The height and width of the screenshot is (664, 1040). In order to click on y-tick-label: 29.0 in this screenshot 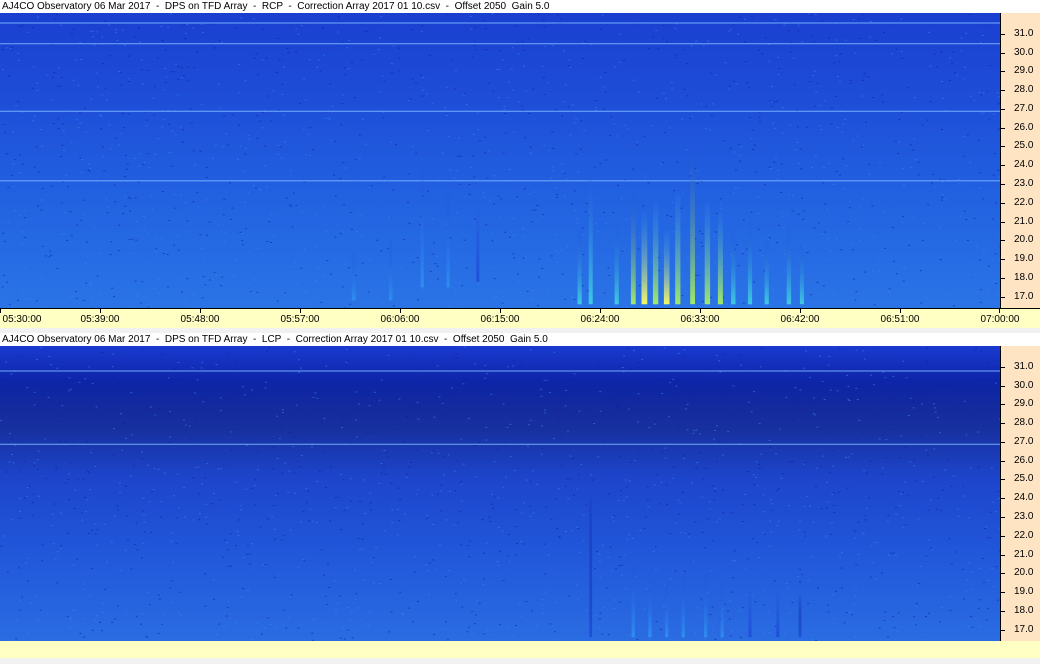, I will do `click(1024, 404)`.